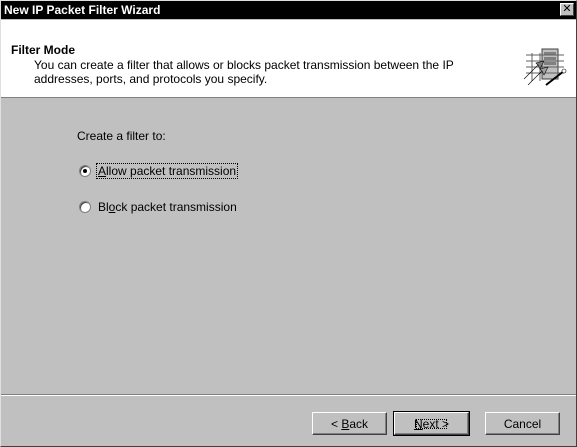 The width and height of the screenshot is (577, 447). Describe the element at coordinates (167, 207) in the screenshot. I see `block-radio-label: Block packet transmission` at that location.